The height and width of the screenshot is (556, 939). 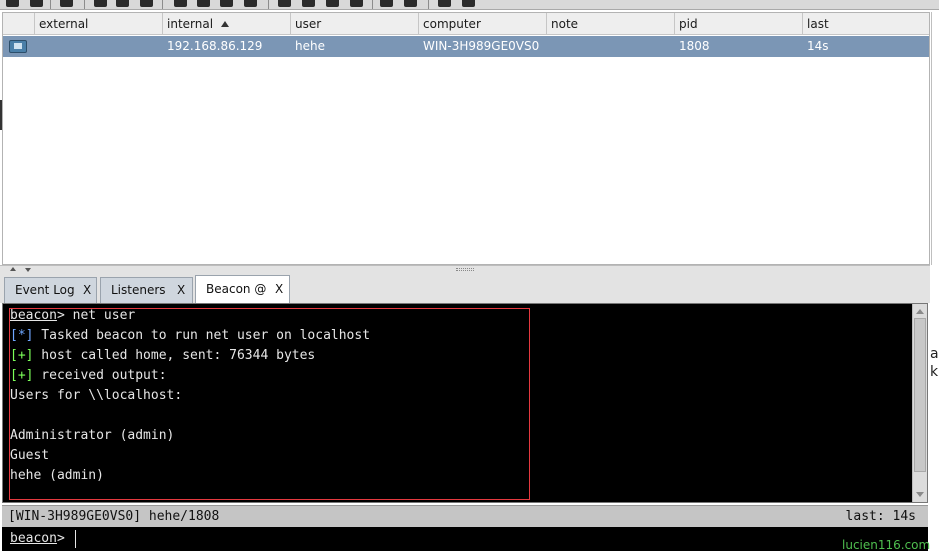 What do you see at coordinates (465, 288) in the screenshot?
I see `tab-bar: Event Log X Listeners X Beacon @ X` at bounding box center [465, 288].